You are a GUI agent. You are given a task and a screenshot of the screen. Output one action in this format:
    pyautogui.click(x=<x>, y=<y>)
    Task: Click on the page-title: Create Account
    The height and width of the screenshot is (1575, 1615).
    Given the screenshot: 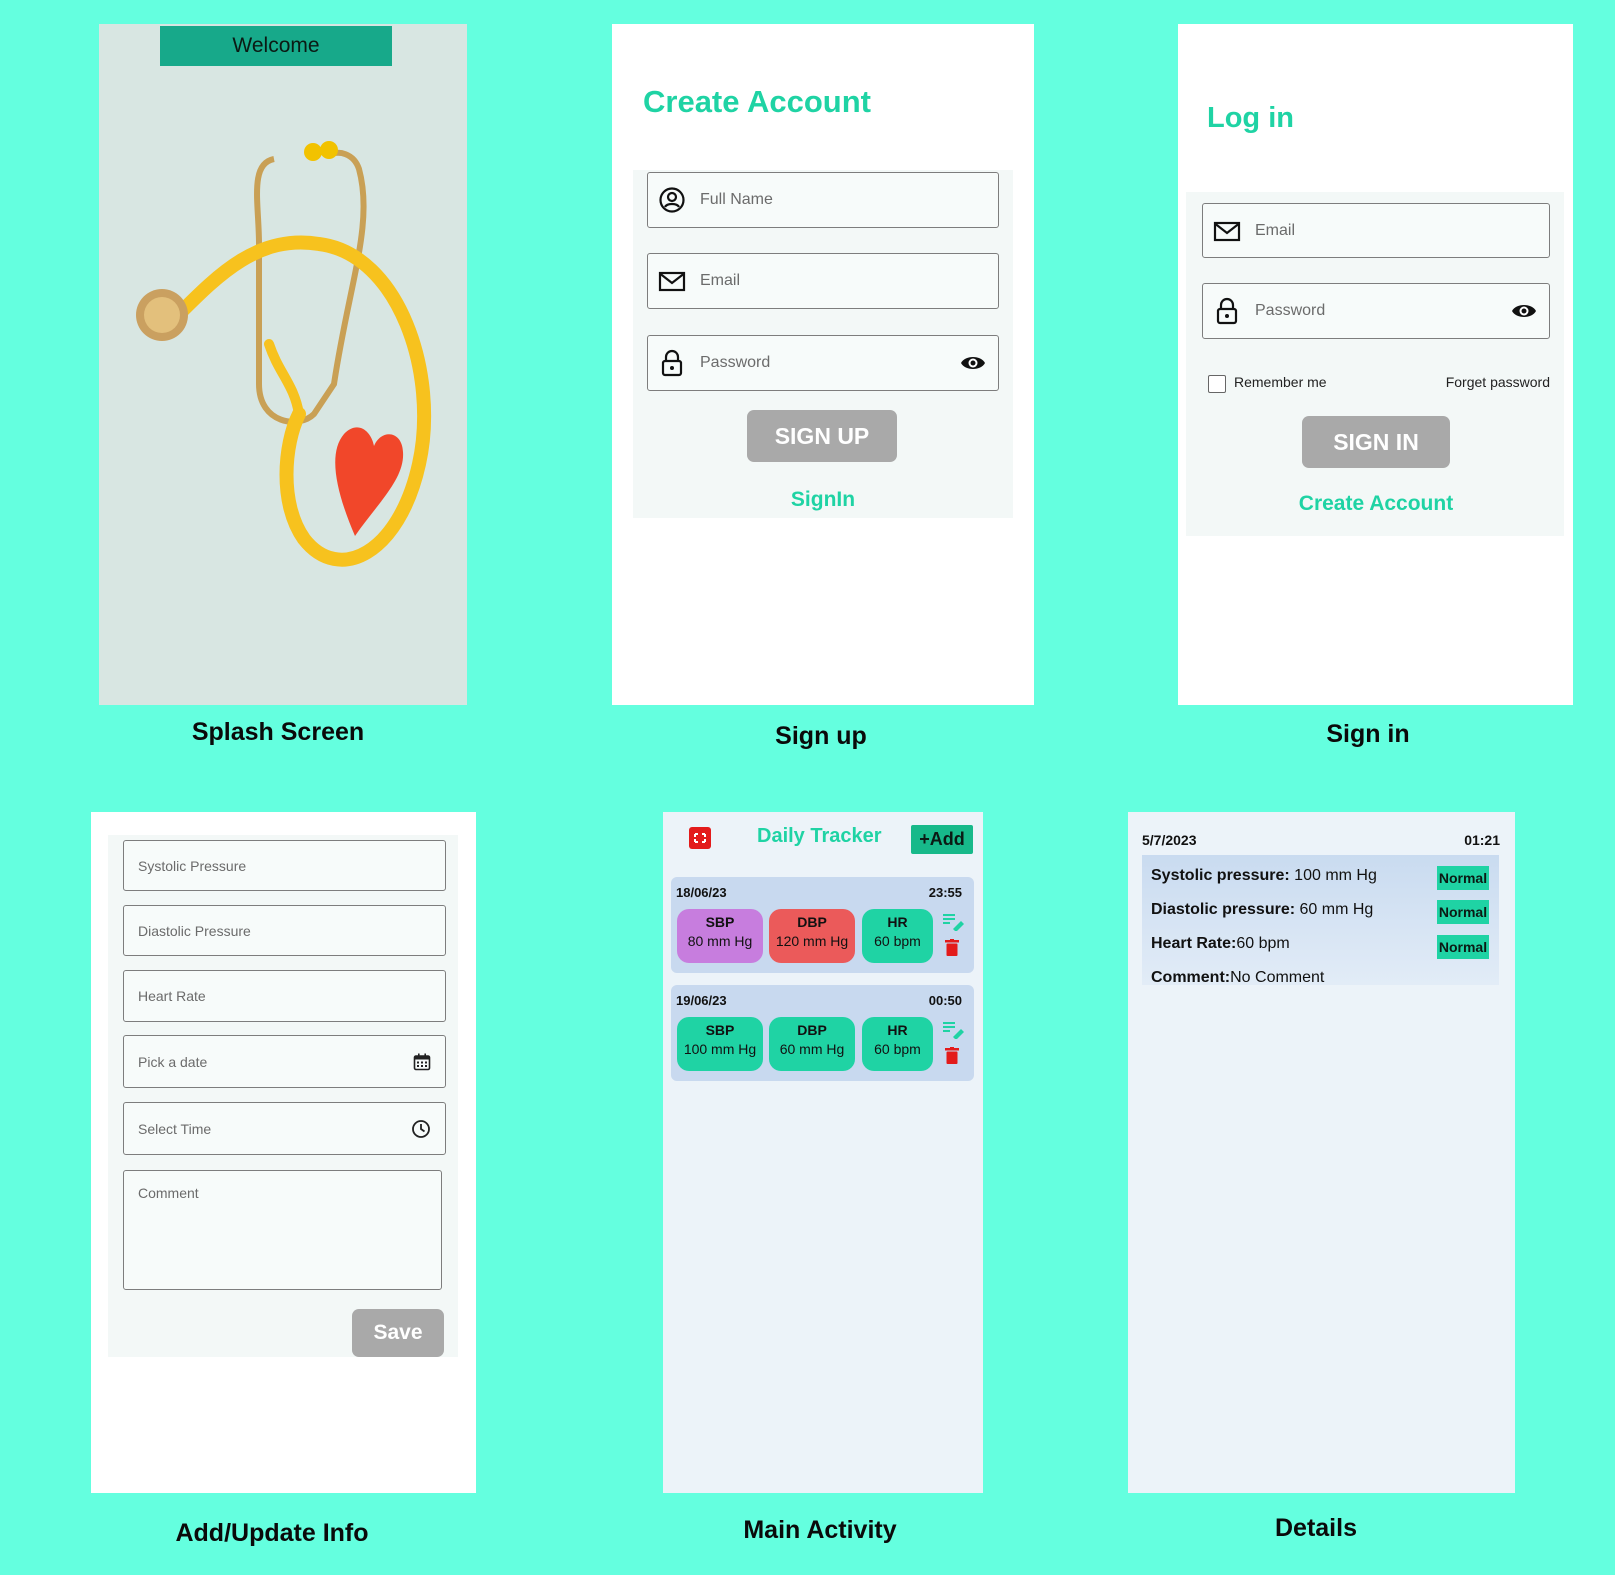 What is the action you would take?
    pyautogui.click(x=757, y=101)
    